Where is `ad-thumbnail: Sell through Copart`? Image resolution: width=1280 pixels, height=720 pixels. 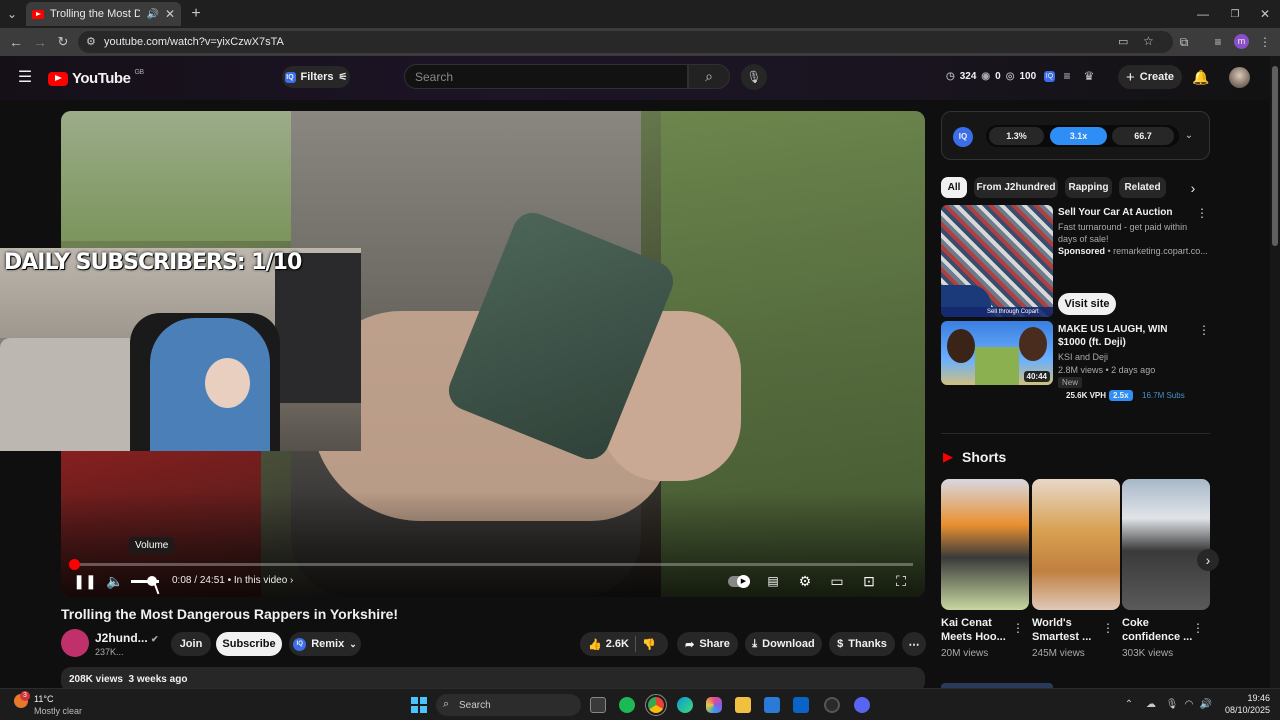
ad-thumbnail: Sell through Copart is located at coordinates (997, 261).